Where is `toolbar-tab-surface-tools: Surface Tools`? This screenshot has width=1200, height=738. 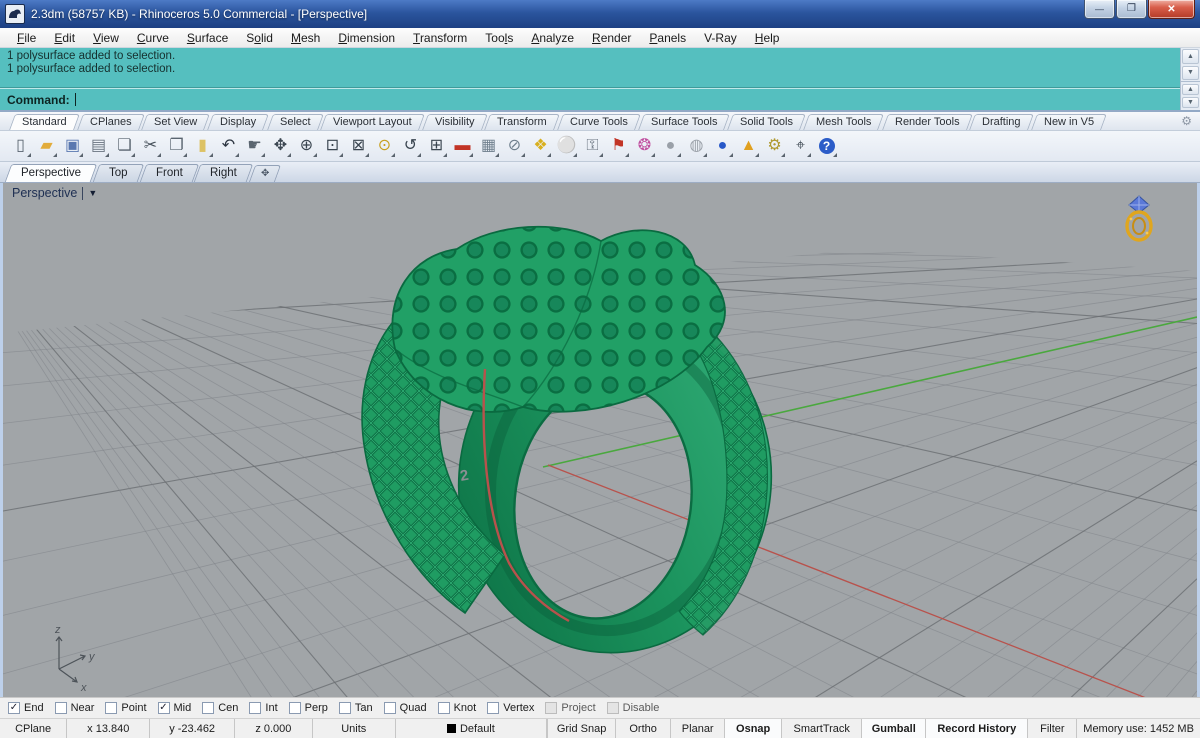
toolbar-tab-surface-tools: Surface Tools is located at coordinates (684, 122).